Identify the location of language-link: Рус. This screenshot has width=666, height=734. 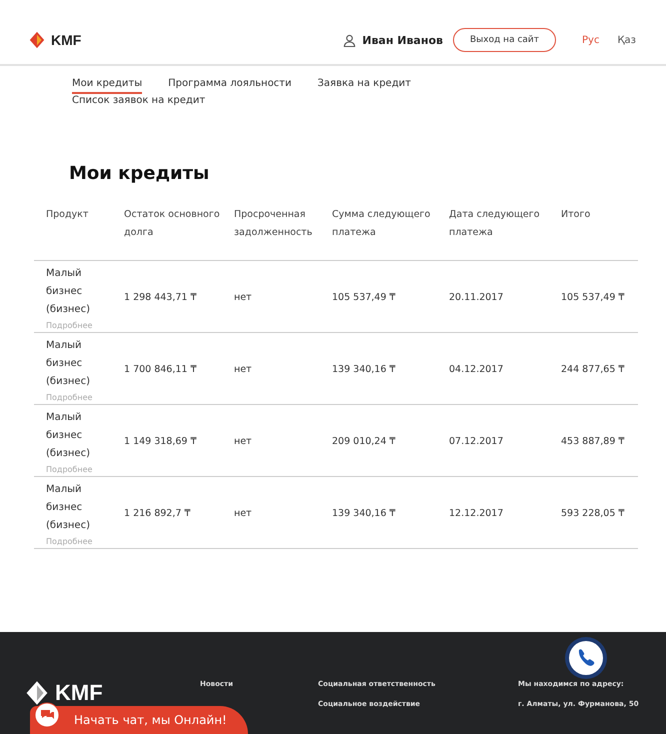
(591, 40).